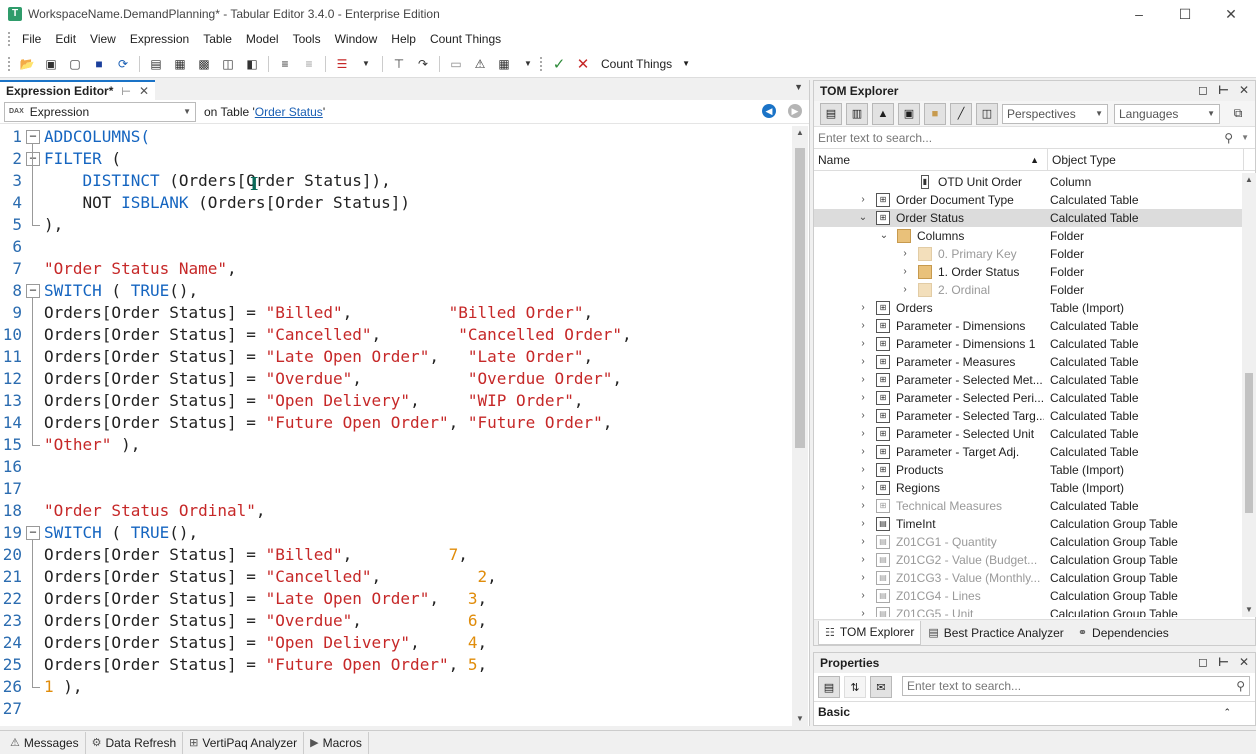 This screenshot has height=754, width=1256. I want to click on show-all-columns-icon: ◫, so click(987, 113).